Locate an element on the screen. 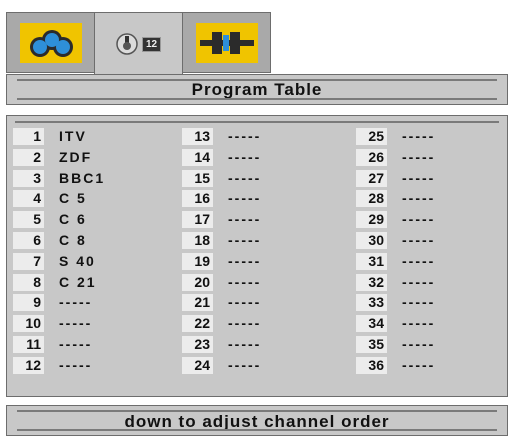 The width and height of the screenshot is (514, 437). channel-row: 20 ----- is located at coordinates (257, 283).